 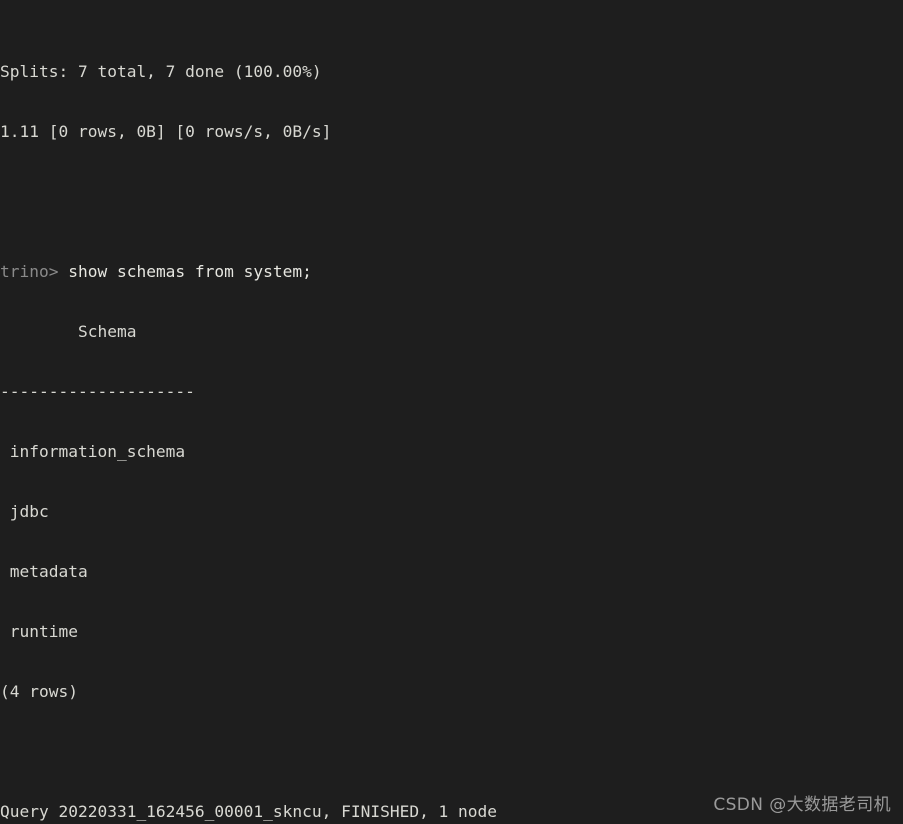 What do you see at coordinates (390, 332) in the screenshot?
I see `schemas-table-header: Schema` at bounding box center [390, 332].